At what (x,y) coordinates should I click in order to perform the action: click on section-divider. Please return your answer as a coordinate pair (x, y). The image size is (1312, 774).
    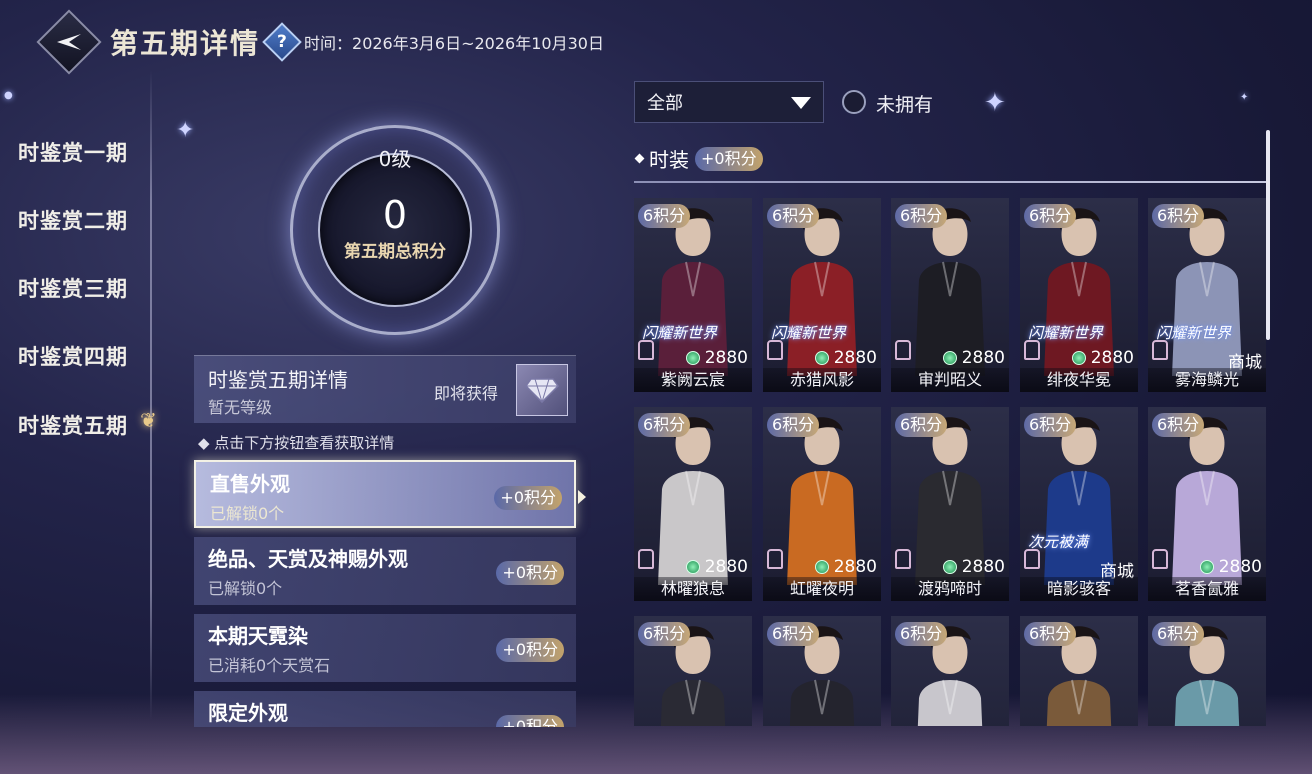
    Looking at the image, I should click on (951, 182).